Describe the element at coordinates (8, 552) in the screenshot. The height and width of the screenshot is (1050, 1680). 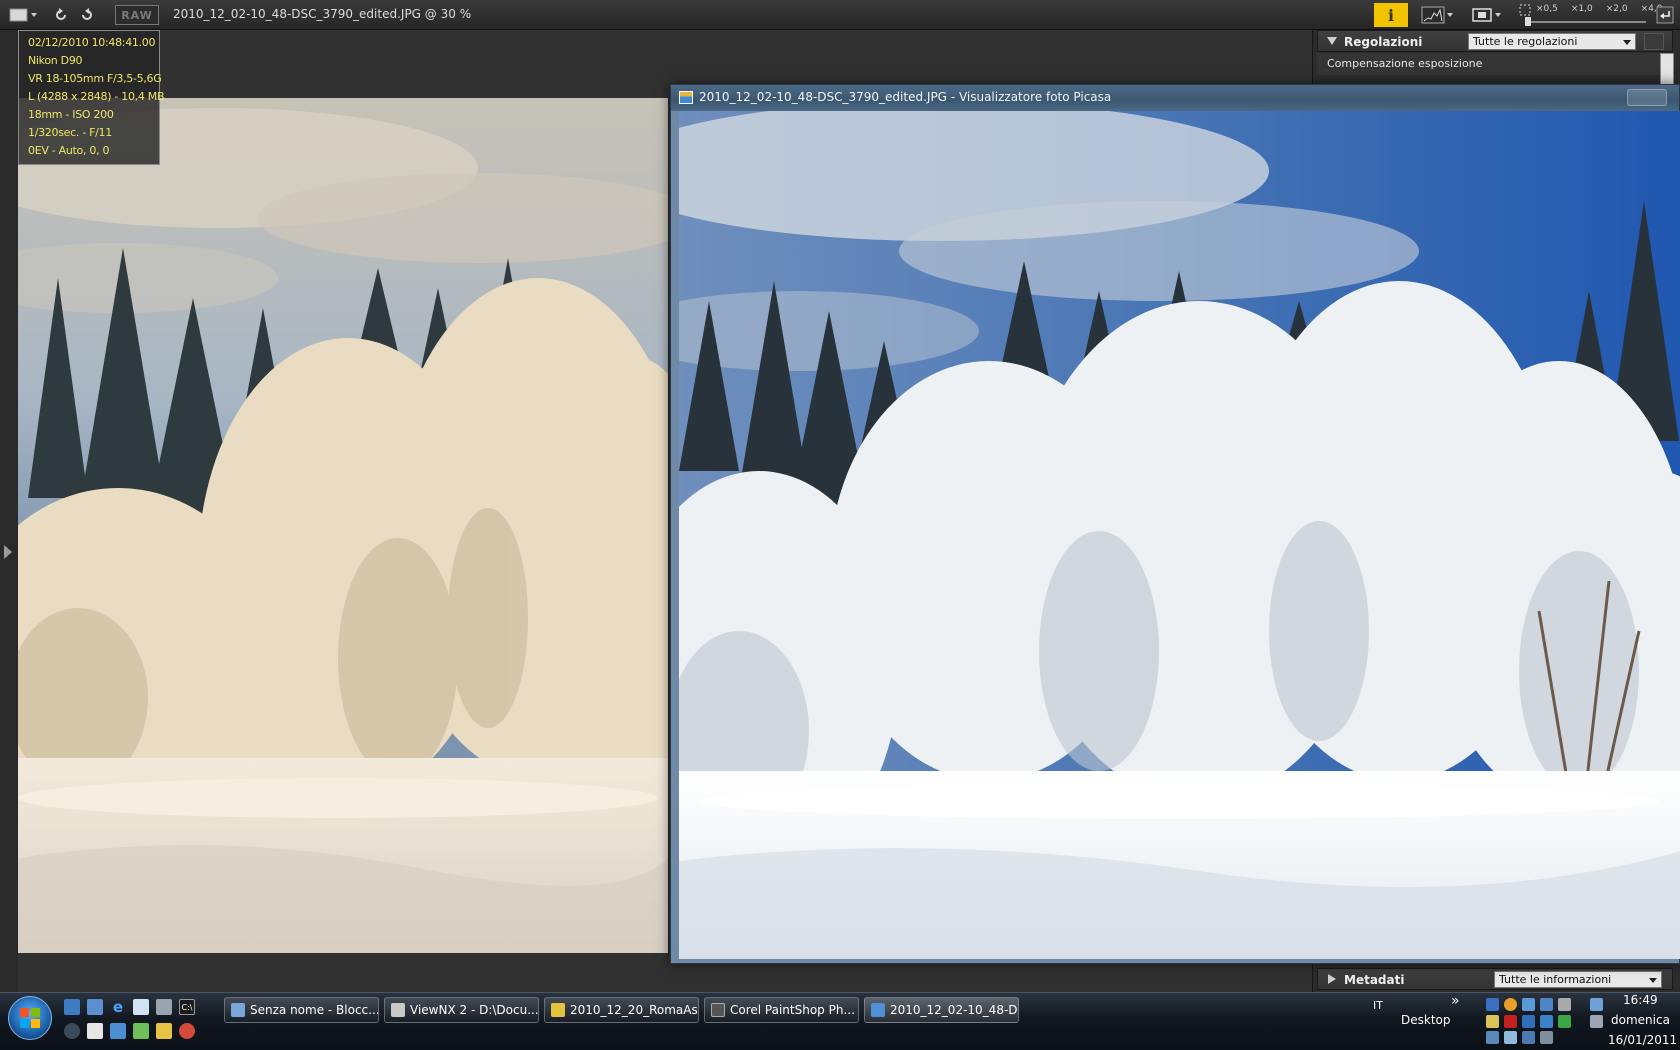
I see `expand-arrow-icon` at that location.